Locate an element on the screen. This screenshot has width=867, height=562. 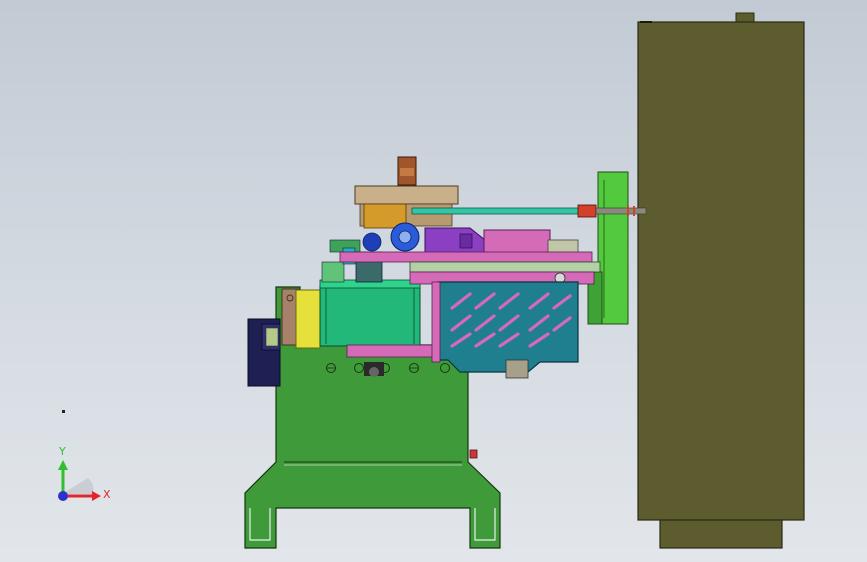
x-axis-label: X is located at coordinates (107, 494).